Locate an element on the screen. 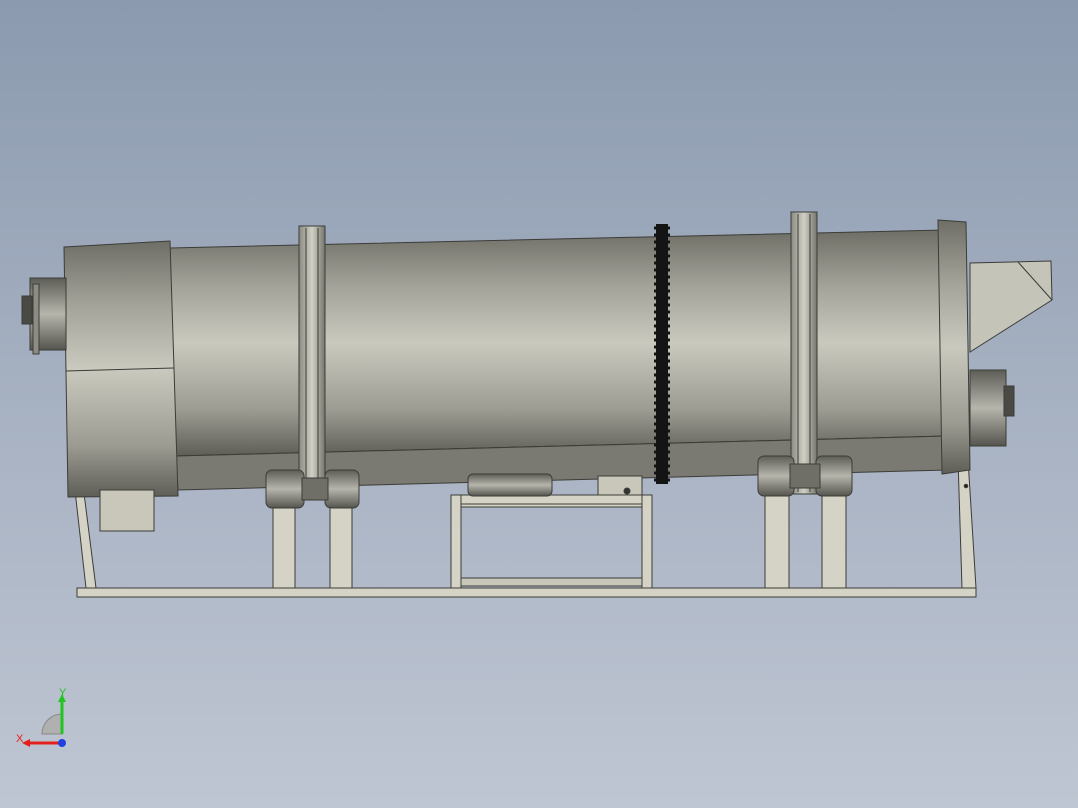 The height and width of the screenshot is (808, 1078). triad-y-label: Y is located at coordinates (63, 693).